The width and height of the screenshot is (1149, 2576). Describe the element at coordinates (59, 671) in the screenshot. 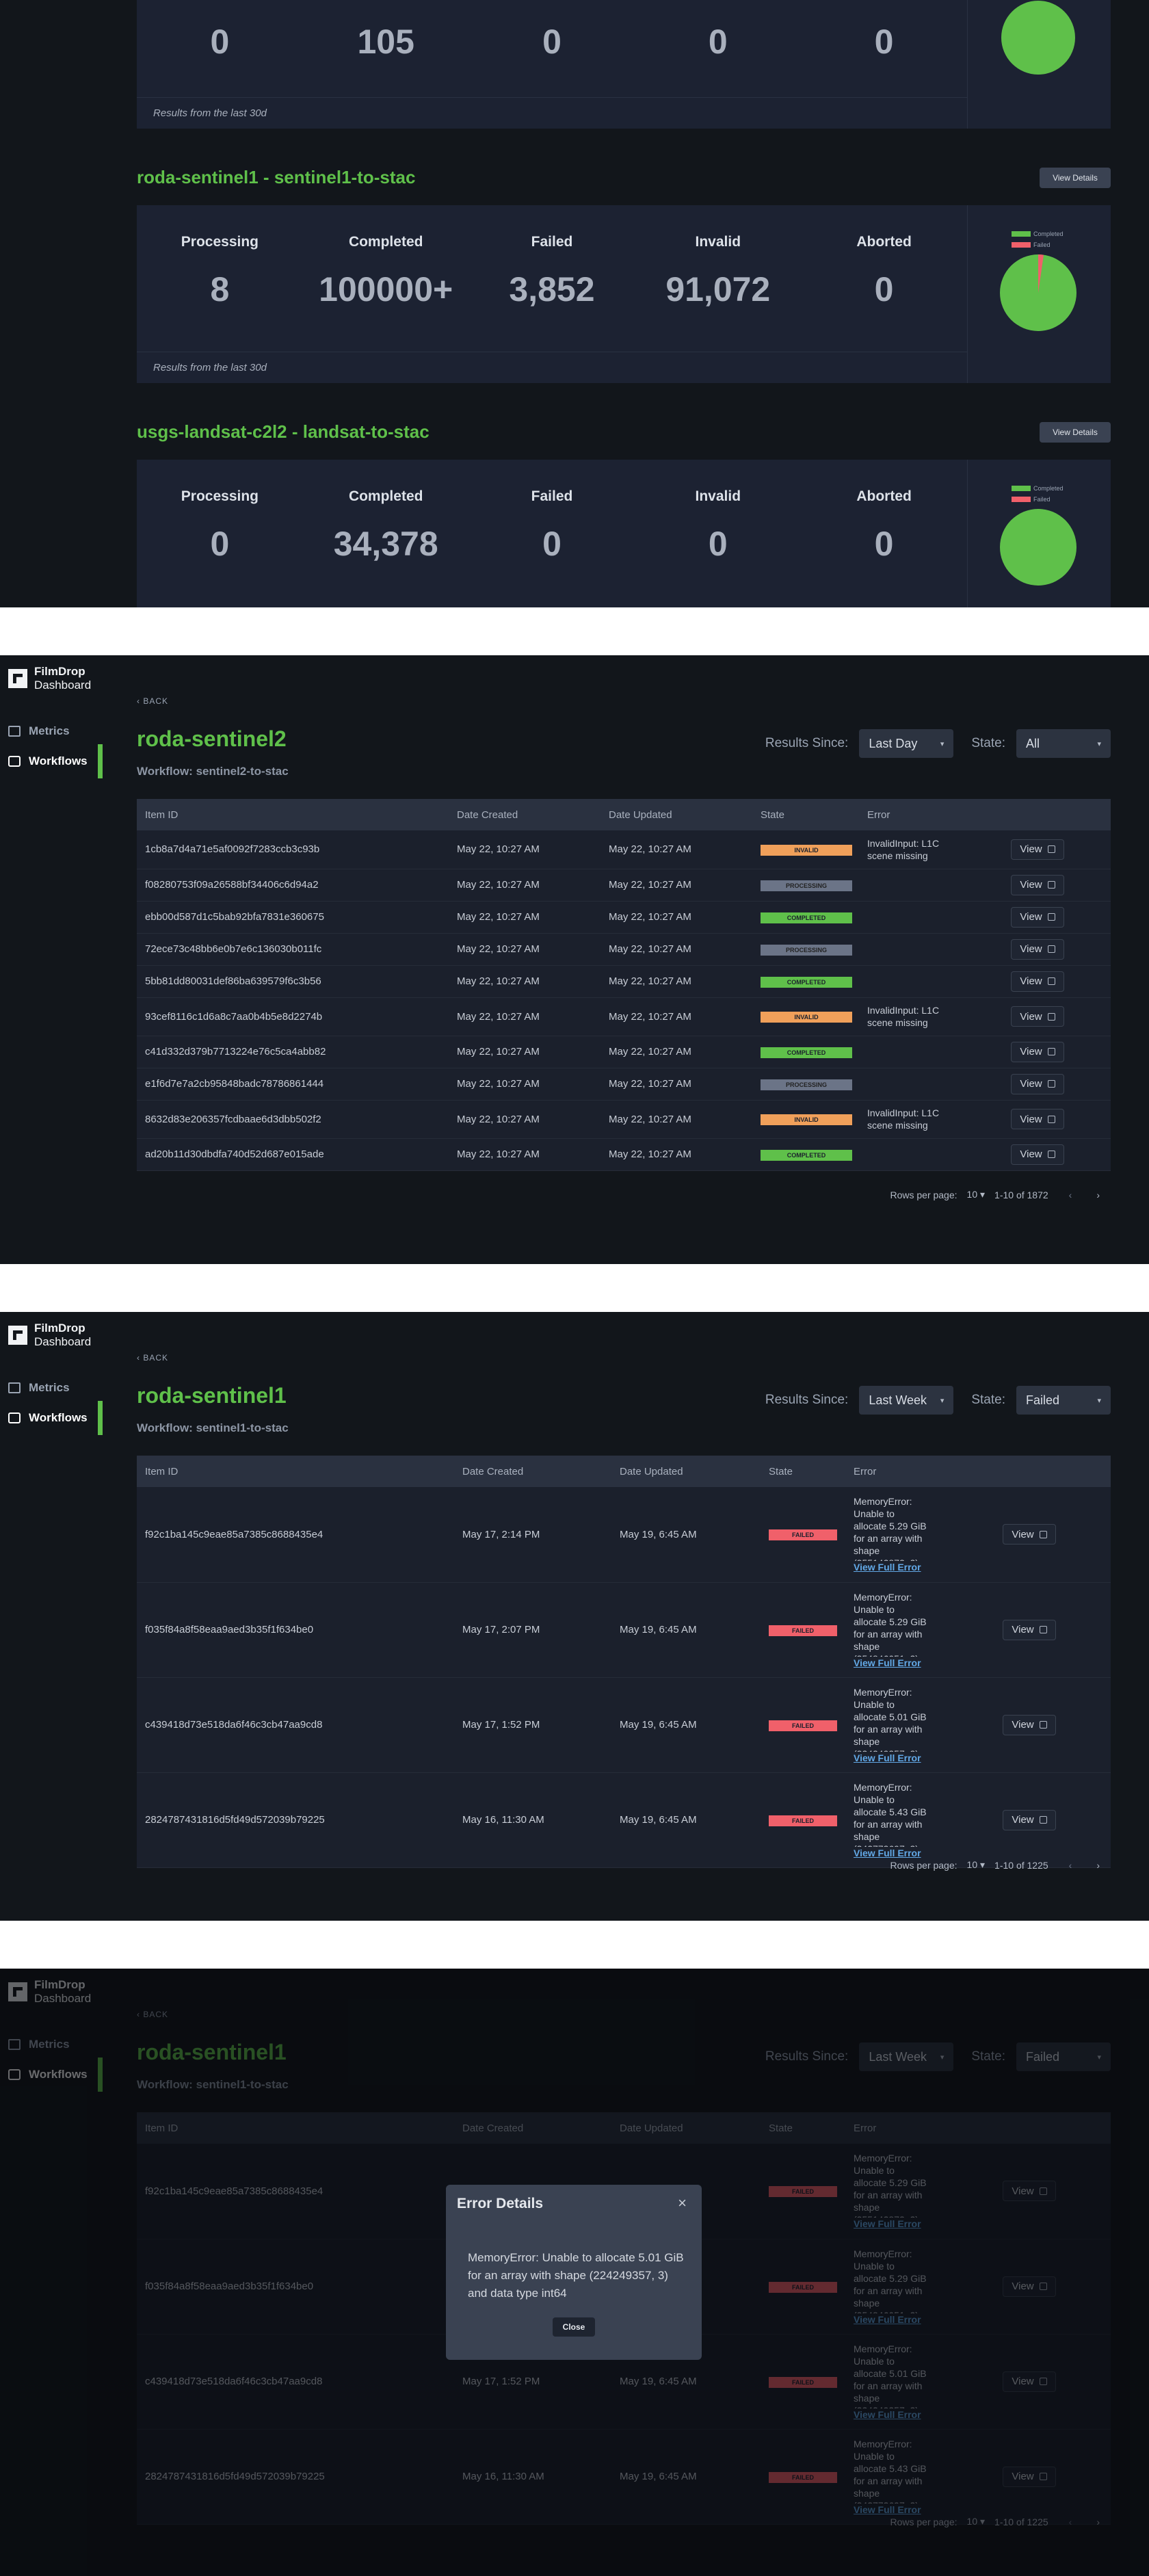

I see `brand-name: FilmDrop` at that location.